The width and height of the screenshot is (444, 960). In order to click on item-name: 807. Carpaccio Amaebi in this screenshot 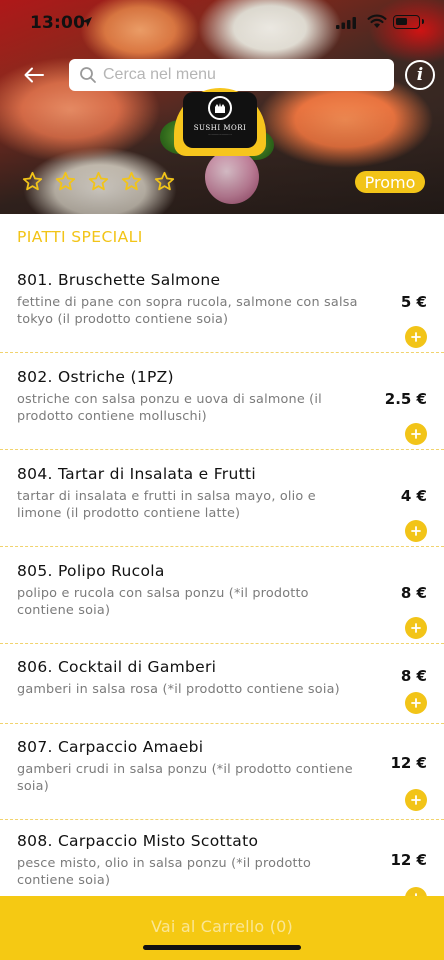, I will do `click(110, 747)`.